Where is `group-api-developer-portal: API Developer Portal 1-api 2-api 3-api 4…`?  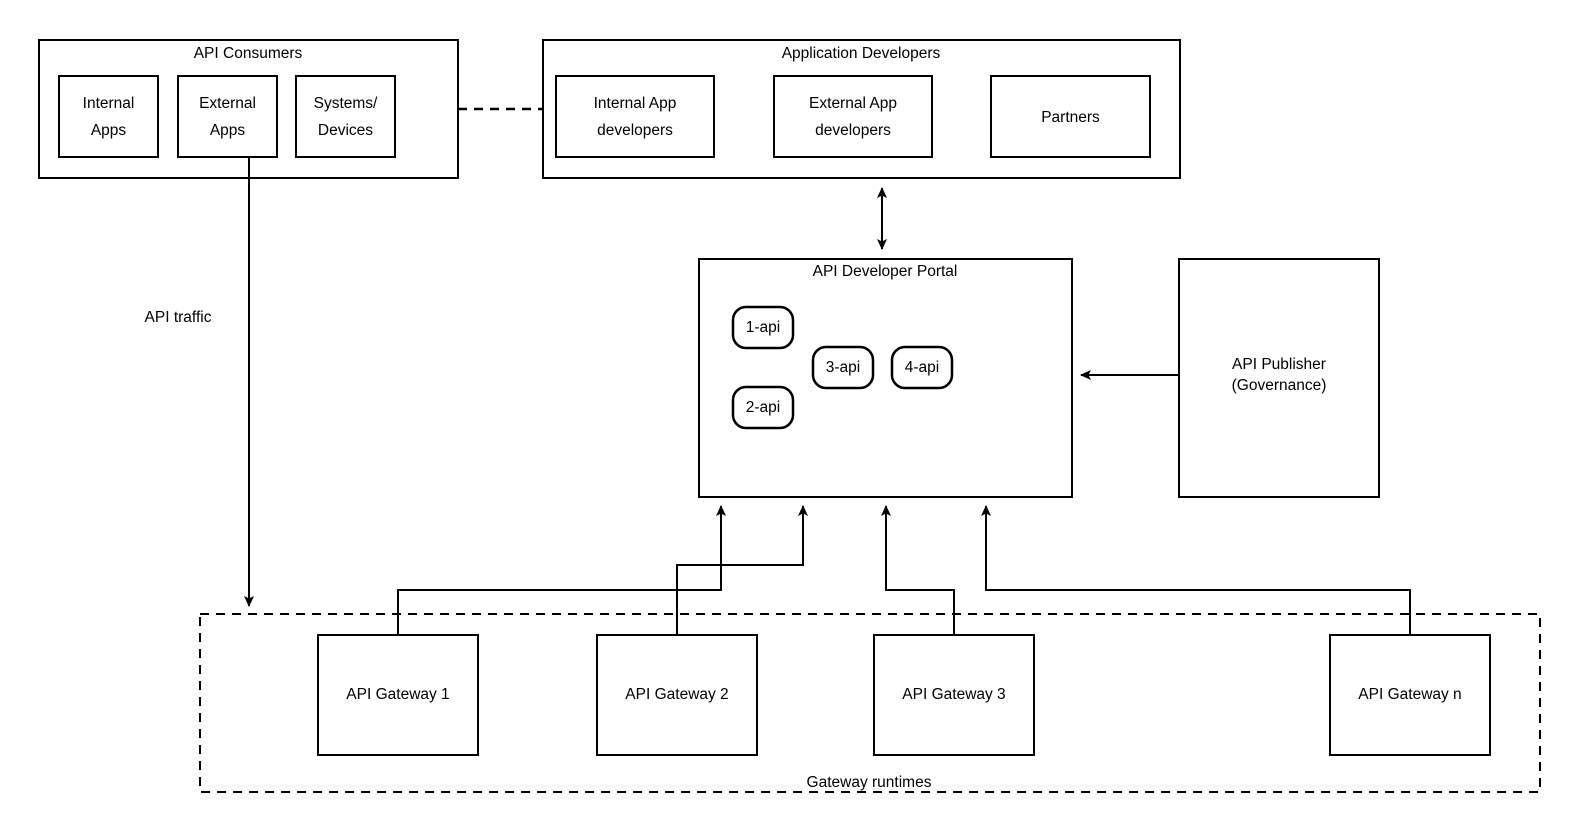 group-api-developer-portal: API Developer Portal 1-api 2-api 3-api 4… is located at coordinates (885, 378).